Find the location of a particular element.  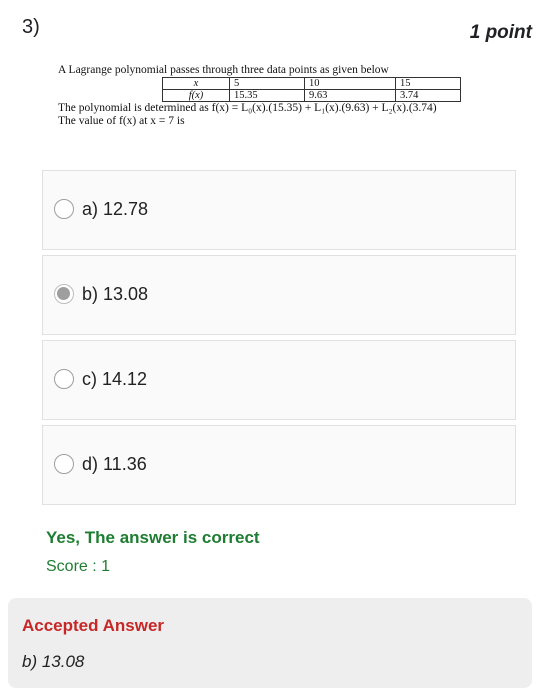

option-label: c) 14.12 is located at coordinates (115, 379).